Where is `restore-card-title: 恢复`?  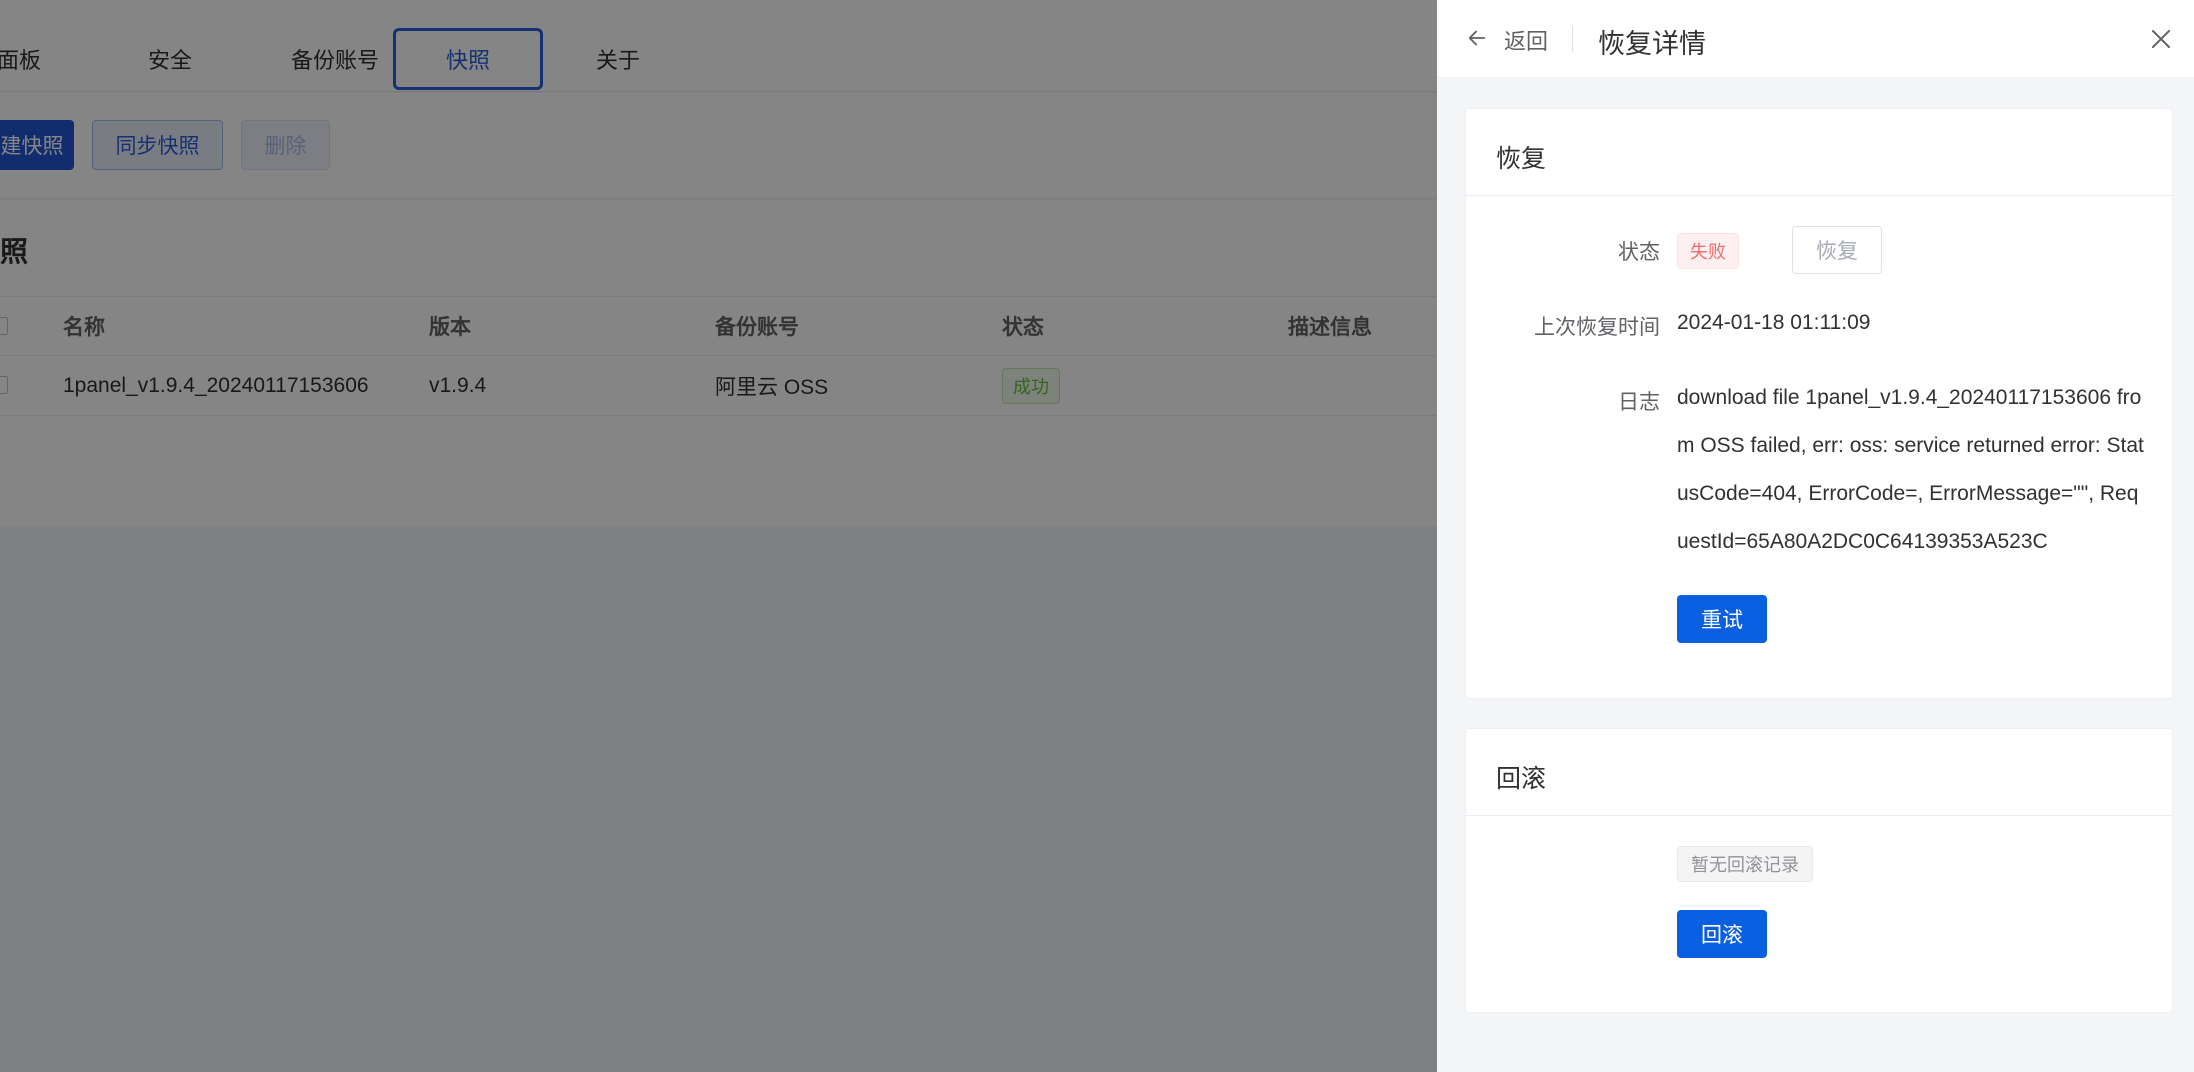 restore-card-title: 恢复 is located at coordinates (1521, 159).